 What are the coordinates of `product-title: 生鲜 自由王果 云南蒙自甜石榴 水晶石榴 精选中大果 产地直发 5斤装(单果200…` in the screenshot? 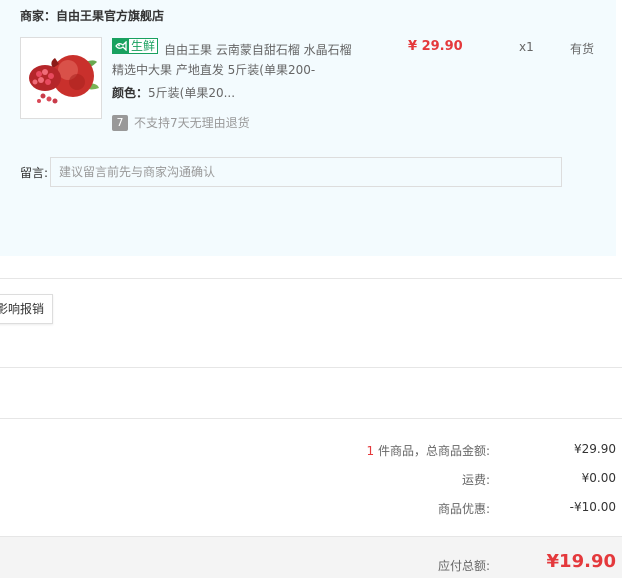 It's located at (232, 59).